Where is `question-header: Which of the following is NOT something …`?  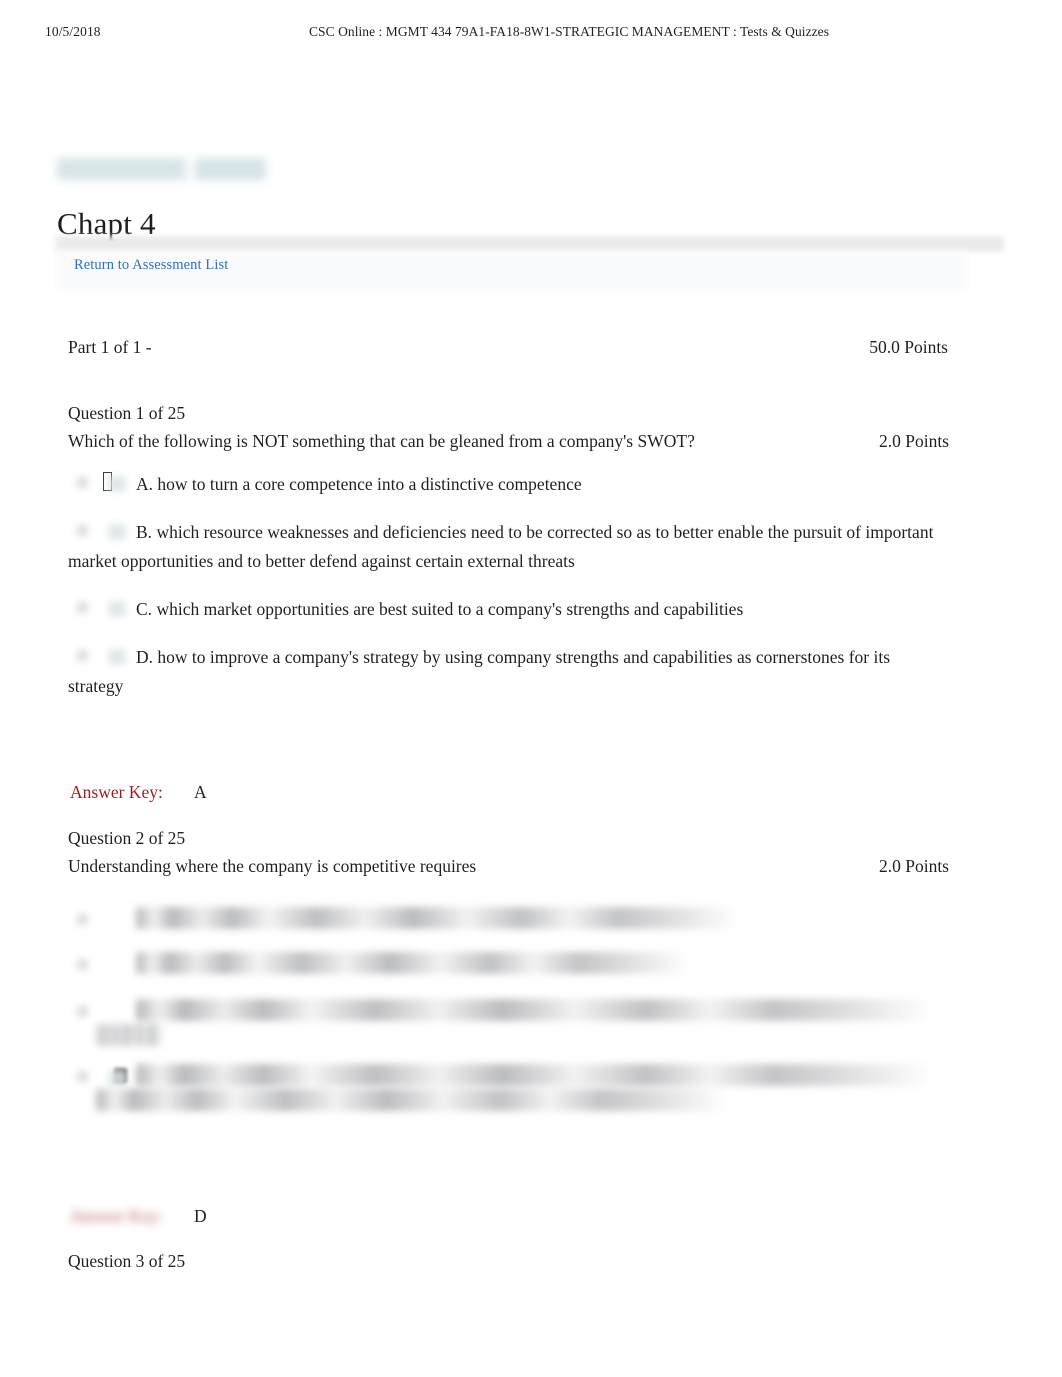
question-header: Which of the following is NOT something … is located at coordinates (508, 442).